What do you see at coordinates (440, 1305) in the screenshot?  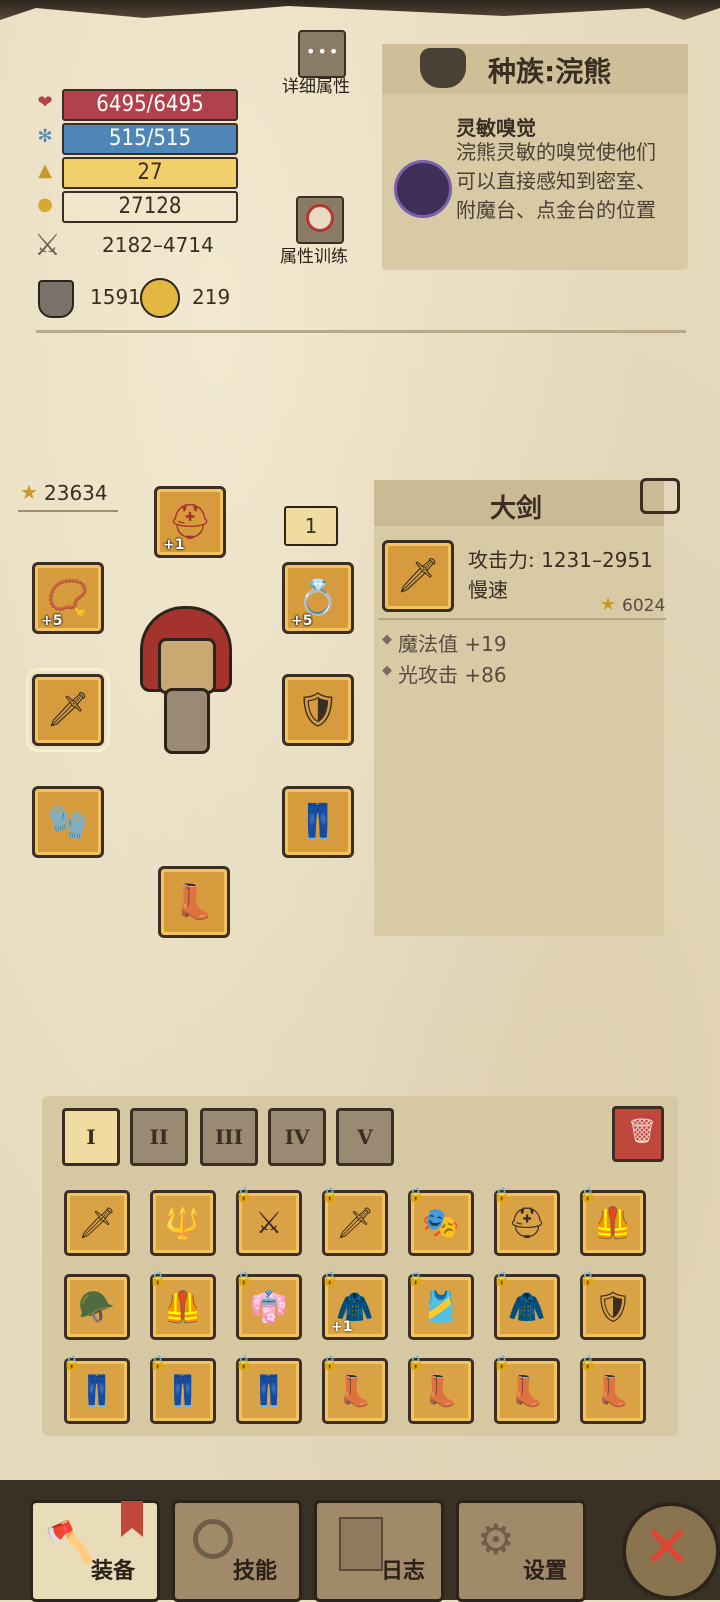 I see `inventory-item: 🔒 🎽` at bounding box center [440, 1305].